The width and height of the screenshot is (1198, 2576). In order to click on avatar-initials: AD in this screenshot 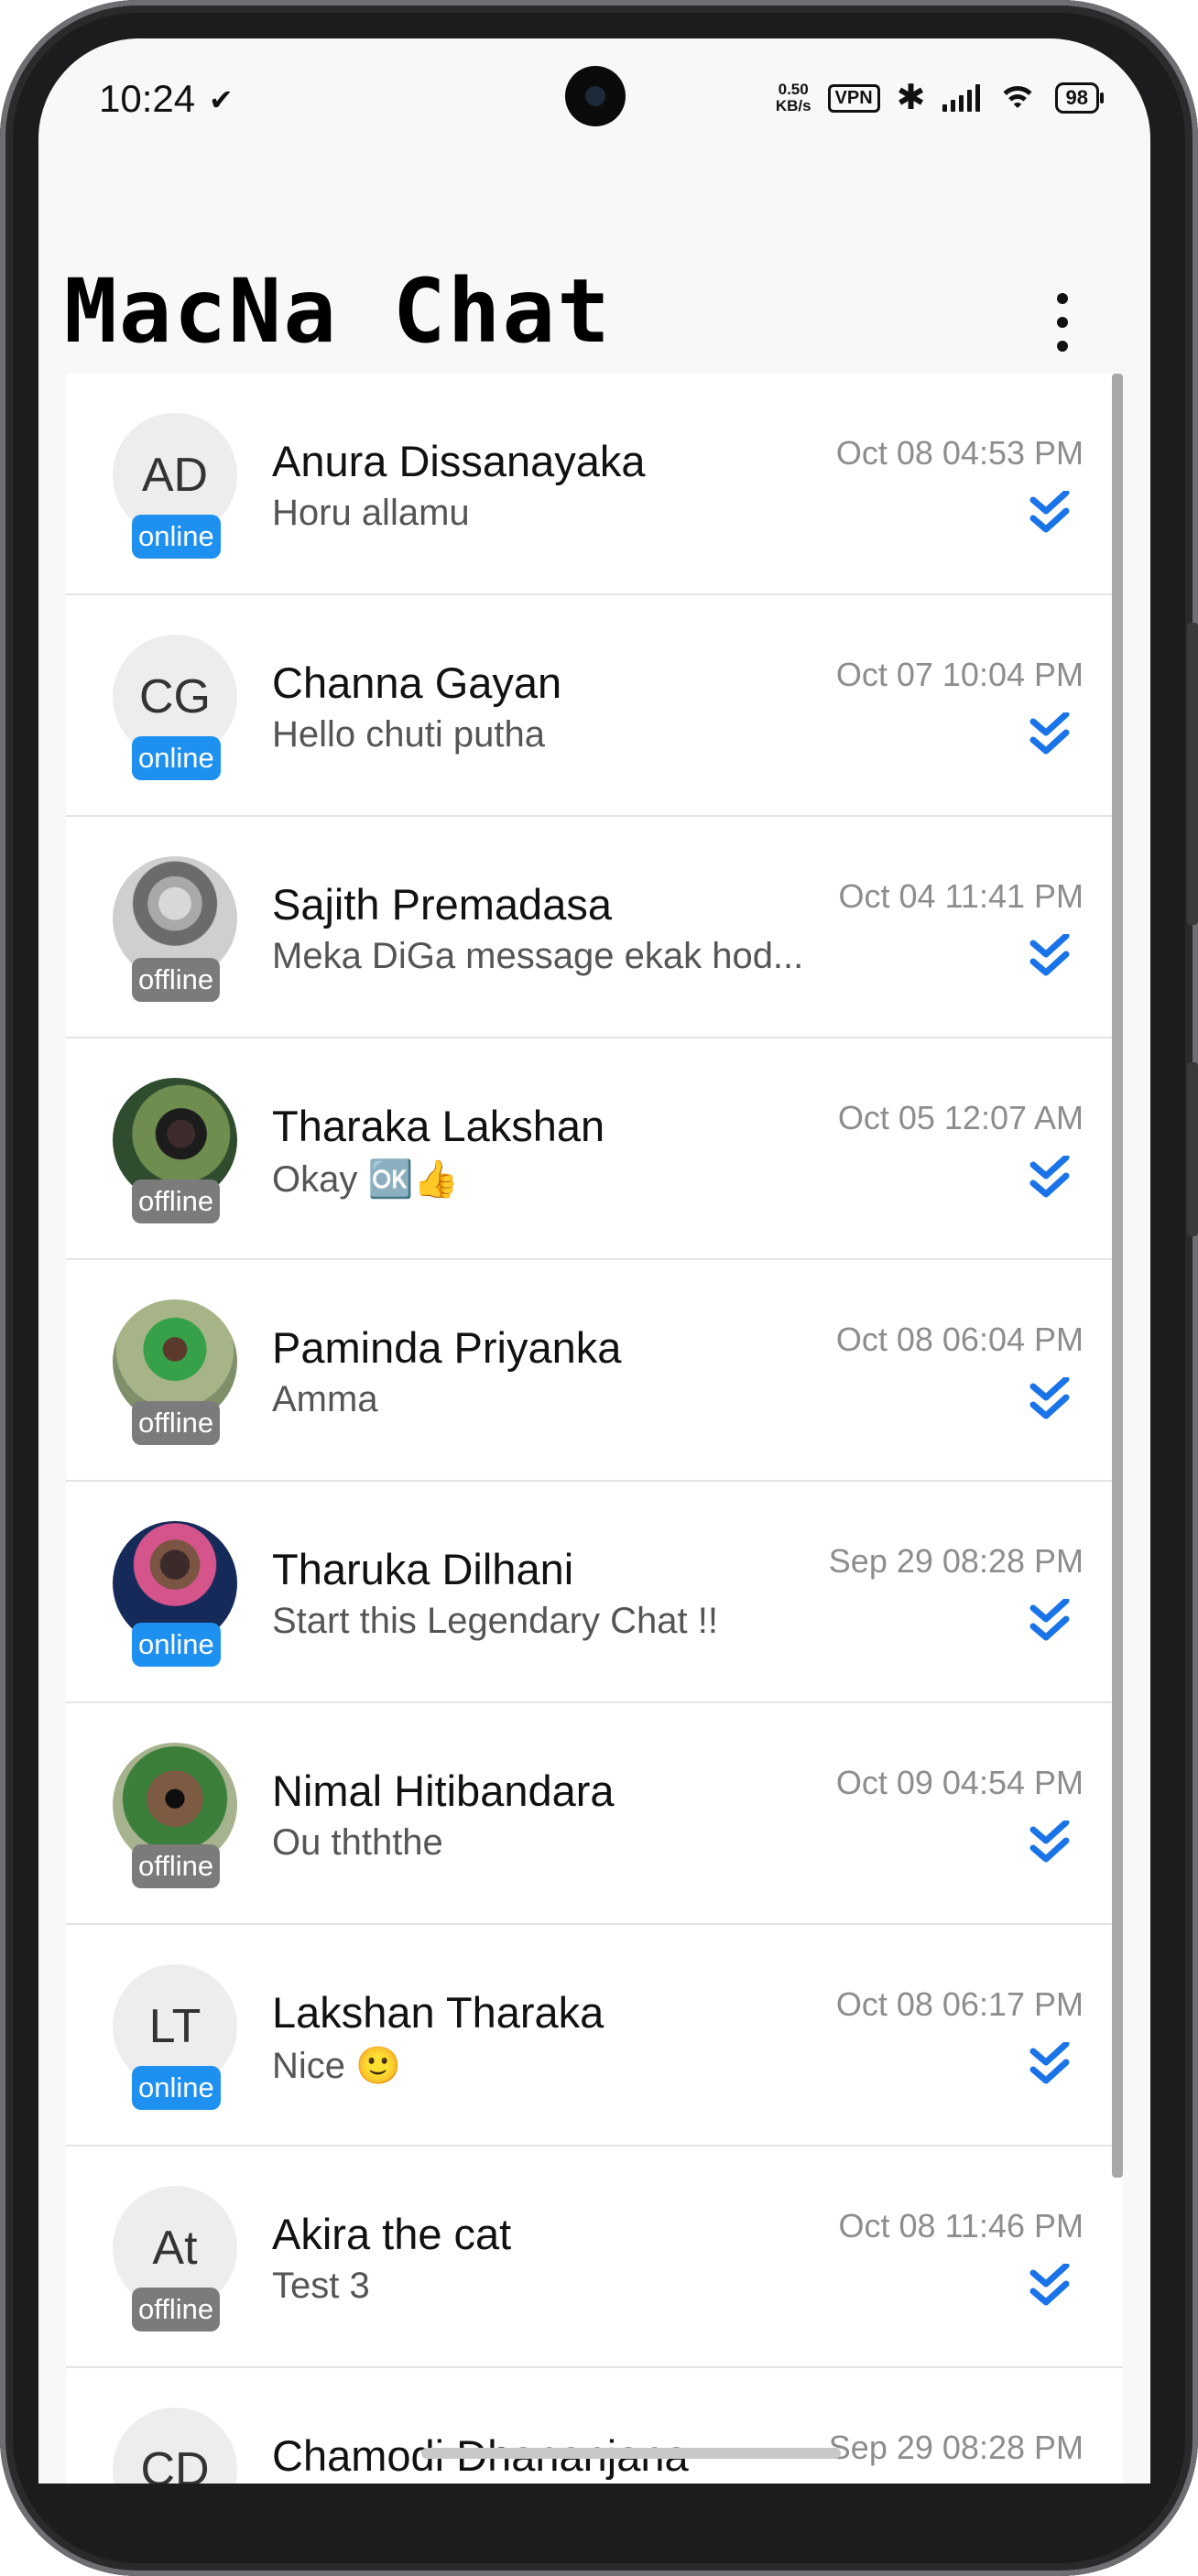, I will do `click(175, 475)`.